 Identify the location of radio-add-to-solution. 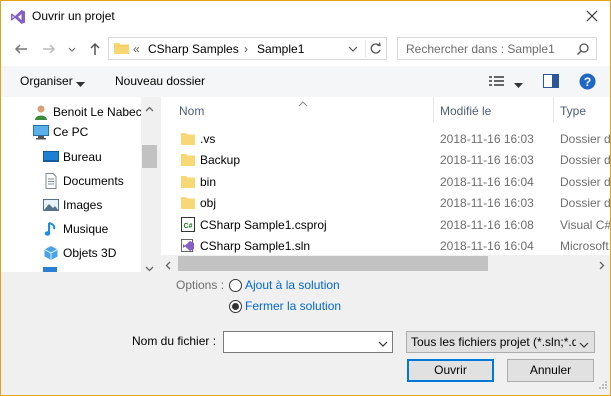
(235, 285).